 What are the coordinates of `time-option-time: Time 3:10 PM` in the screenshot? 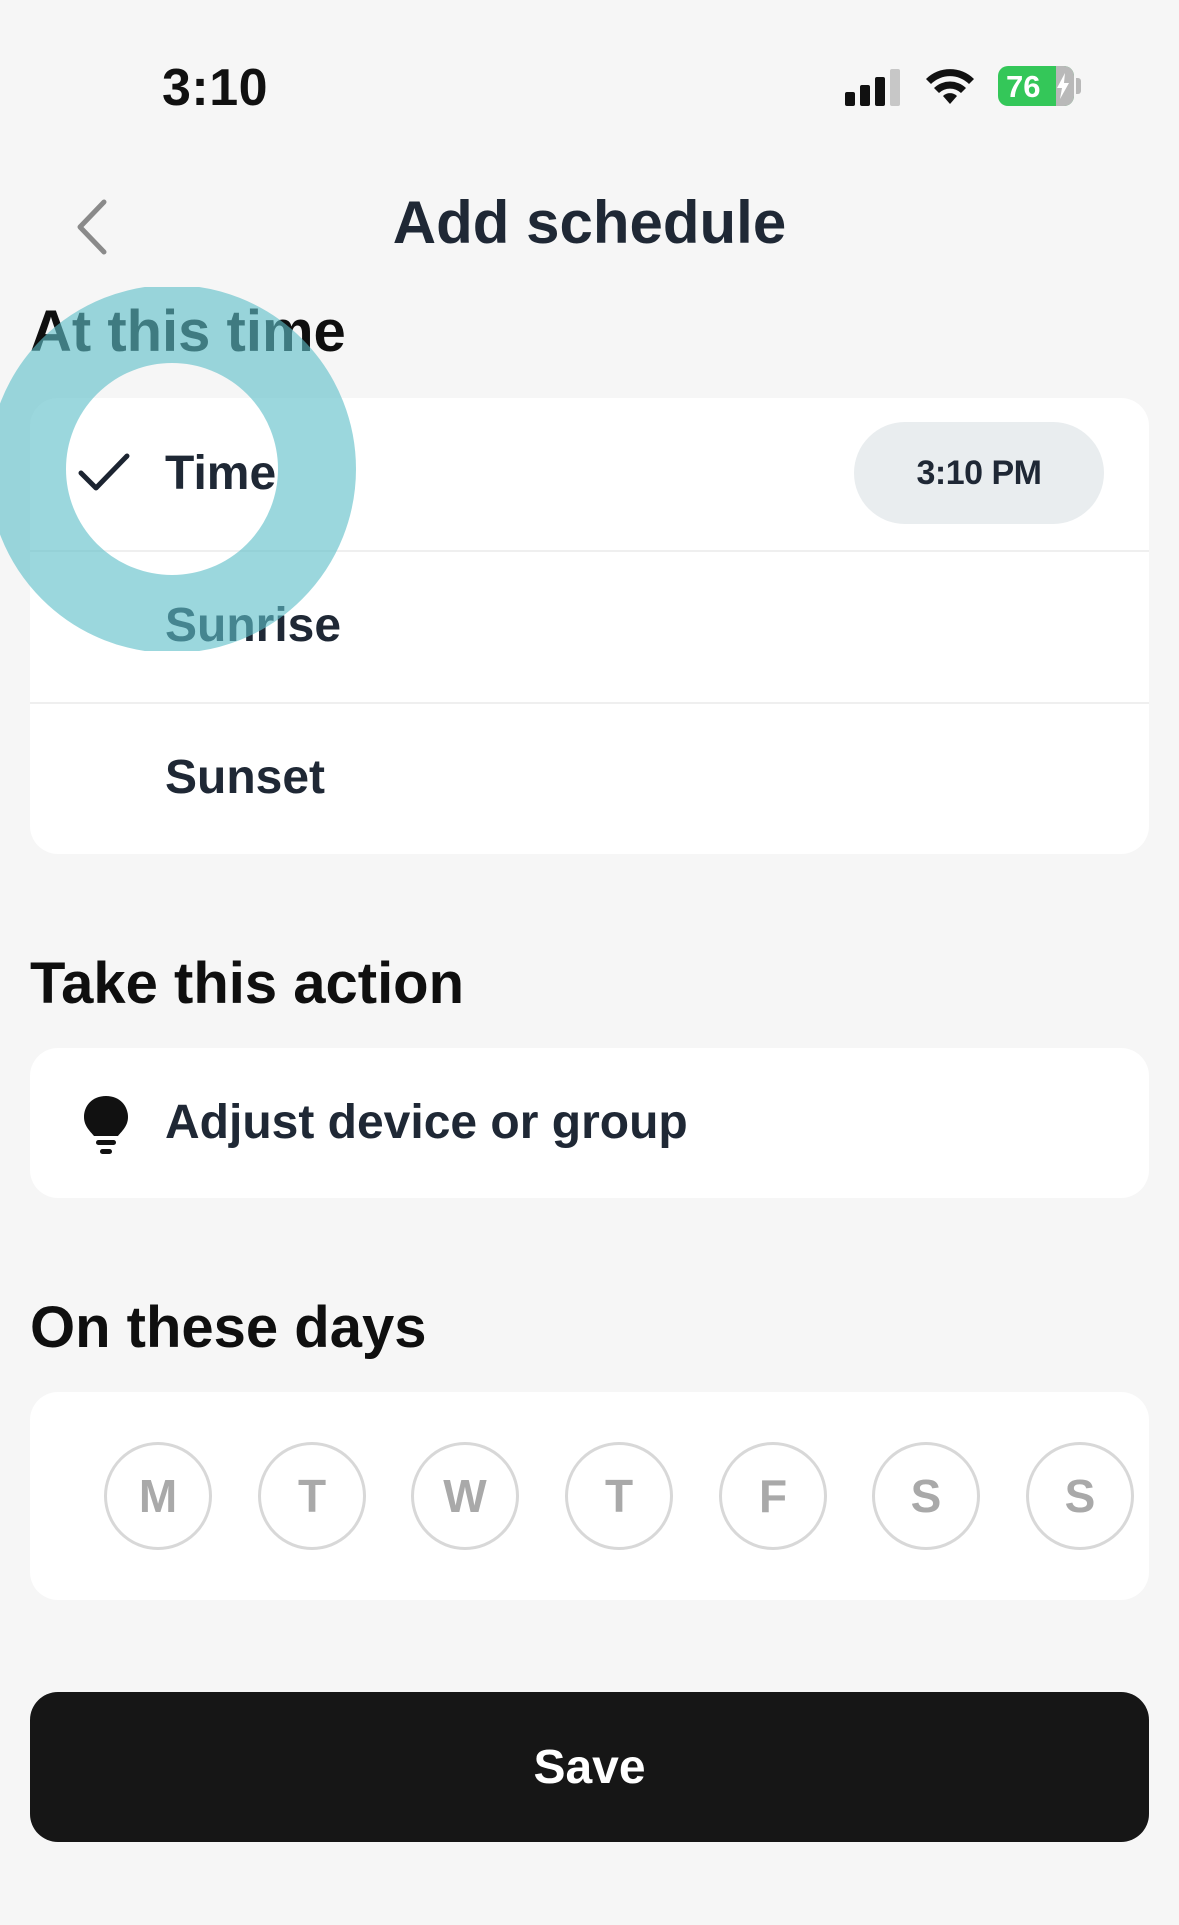 It's located at (589, 475).